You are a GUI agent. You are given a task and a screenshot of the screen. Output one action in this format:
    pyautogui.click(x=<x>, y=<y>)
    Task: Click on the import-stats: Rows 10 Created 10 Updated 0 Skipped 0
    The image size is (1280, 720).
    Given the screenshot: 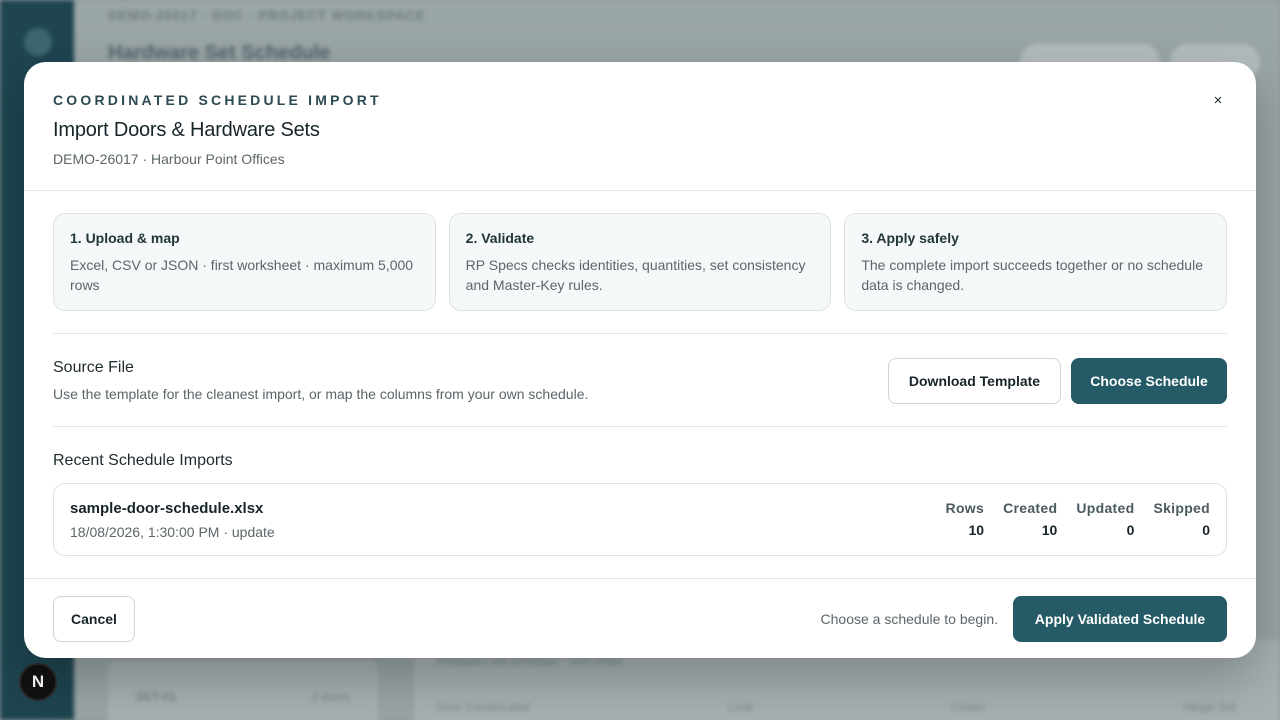 What is the action you would take?
    pyautogui.click(x=1078, y=519)
    